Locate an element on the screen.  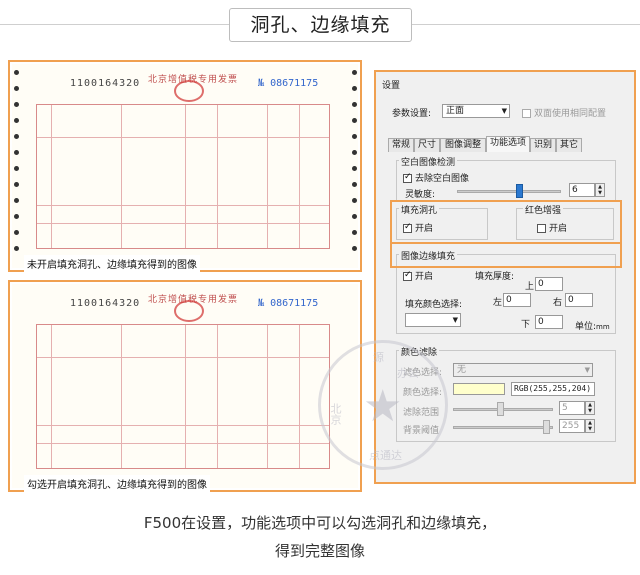
dialog-title: 设置 is located at coordinates (391, 86).